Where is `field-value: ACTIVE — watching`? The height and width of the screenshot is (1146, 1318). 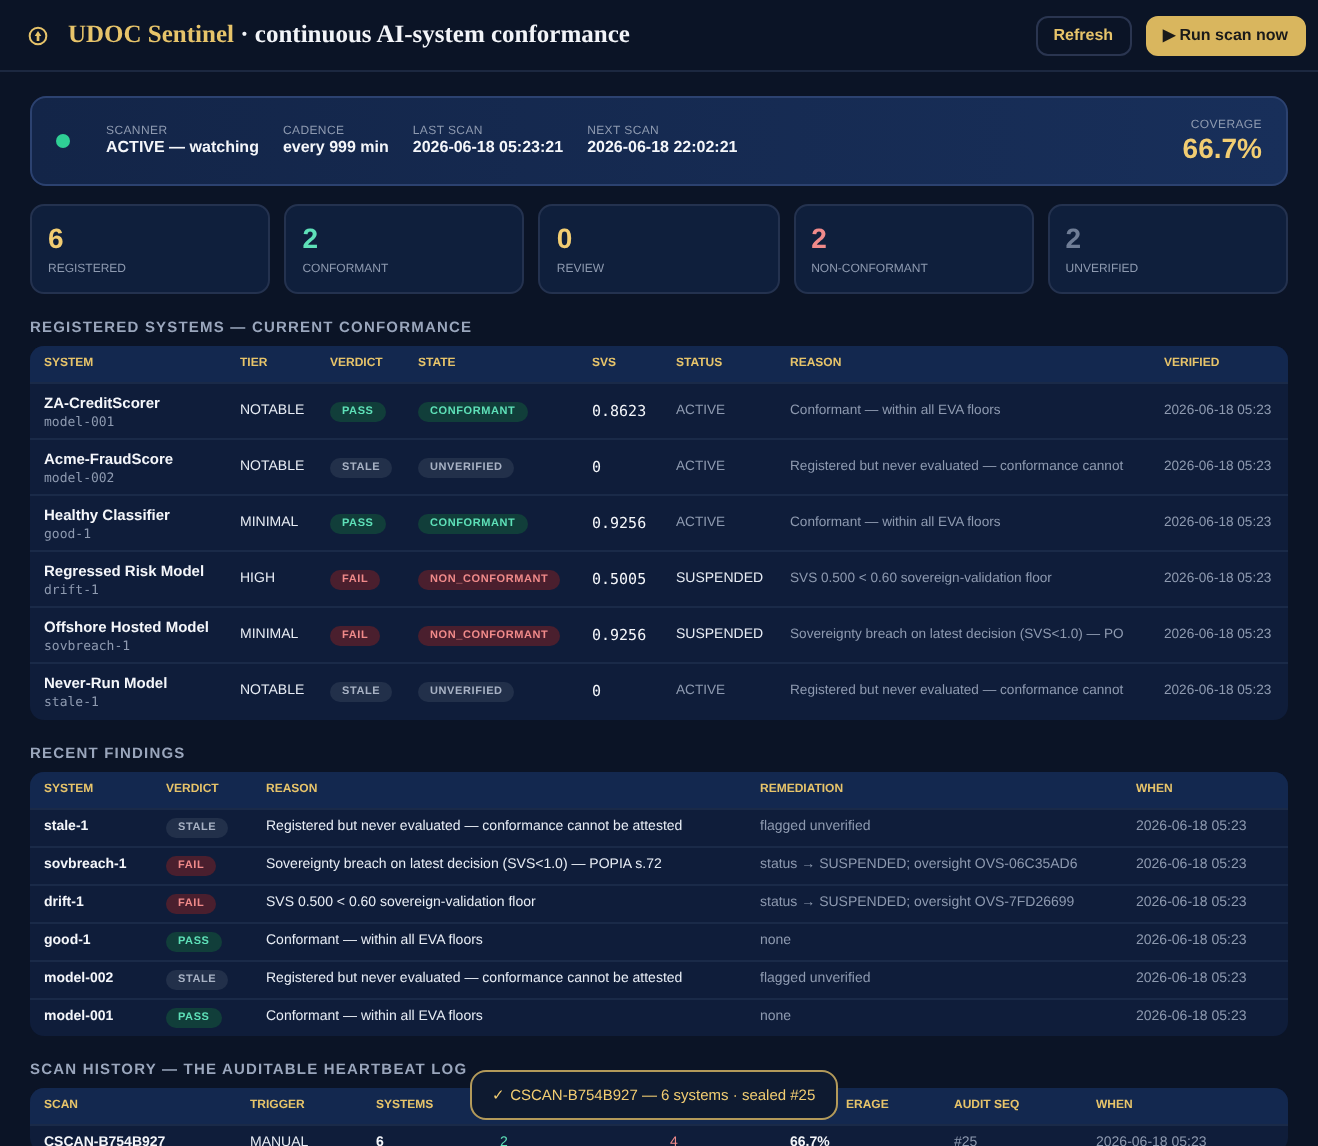 field-value: ACTIVE — watching is located at coordinates (182, 147).